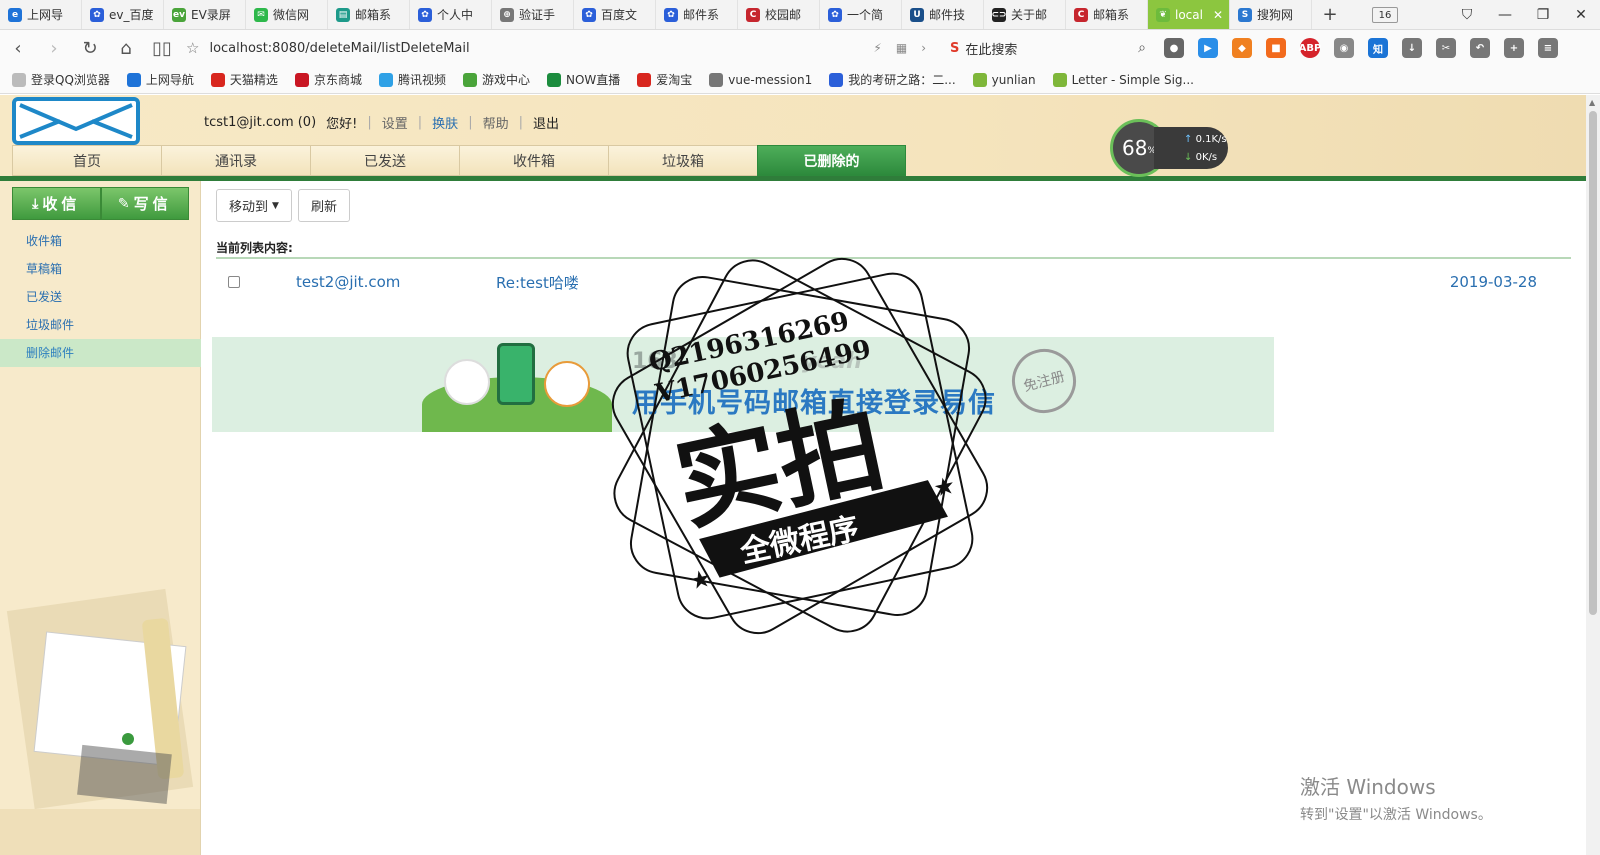 The image size is (1600, 855). What do you see at coordinates (1048, 48) in the screenshot?
I see `search-box: S 在此搜索 ⌕` at bounding box center [1048, 48].